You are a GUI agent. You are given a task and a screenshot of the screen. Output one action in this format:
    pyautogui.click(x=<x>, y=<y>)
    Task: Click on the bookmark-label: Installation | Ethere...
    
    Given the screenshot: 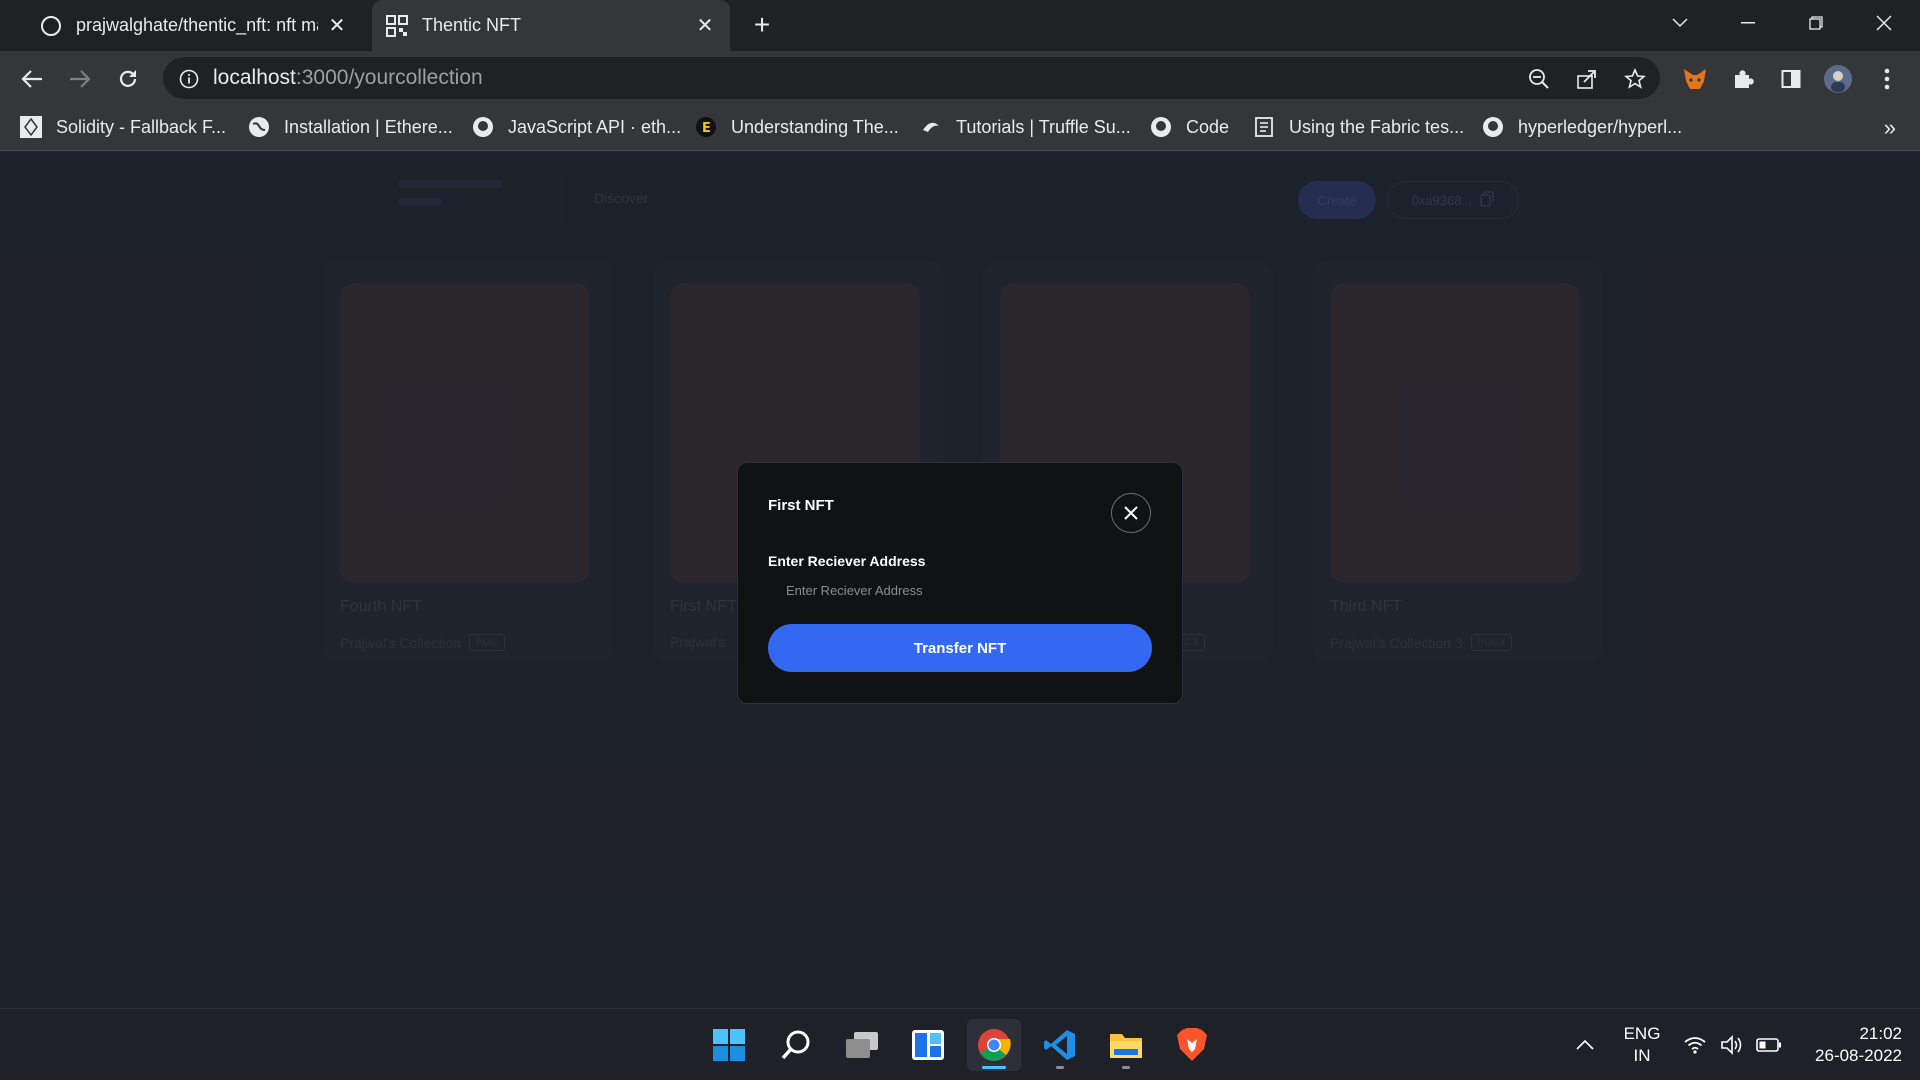 What is the action you would take?
    pyautogui.click(x=368, y=126)
    